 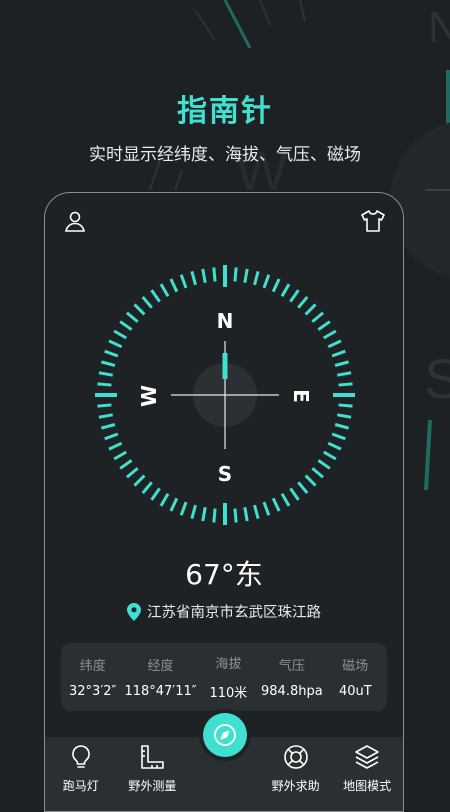 I want to click on location-address: 江苏省南京市玄武区珠江路, so click(x=234, y=613).